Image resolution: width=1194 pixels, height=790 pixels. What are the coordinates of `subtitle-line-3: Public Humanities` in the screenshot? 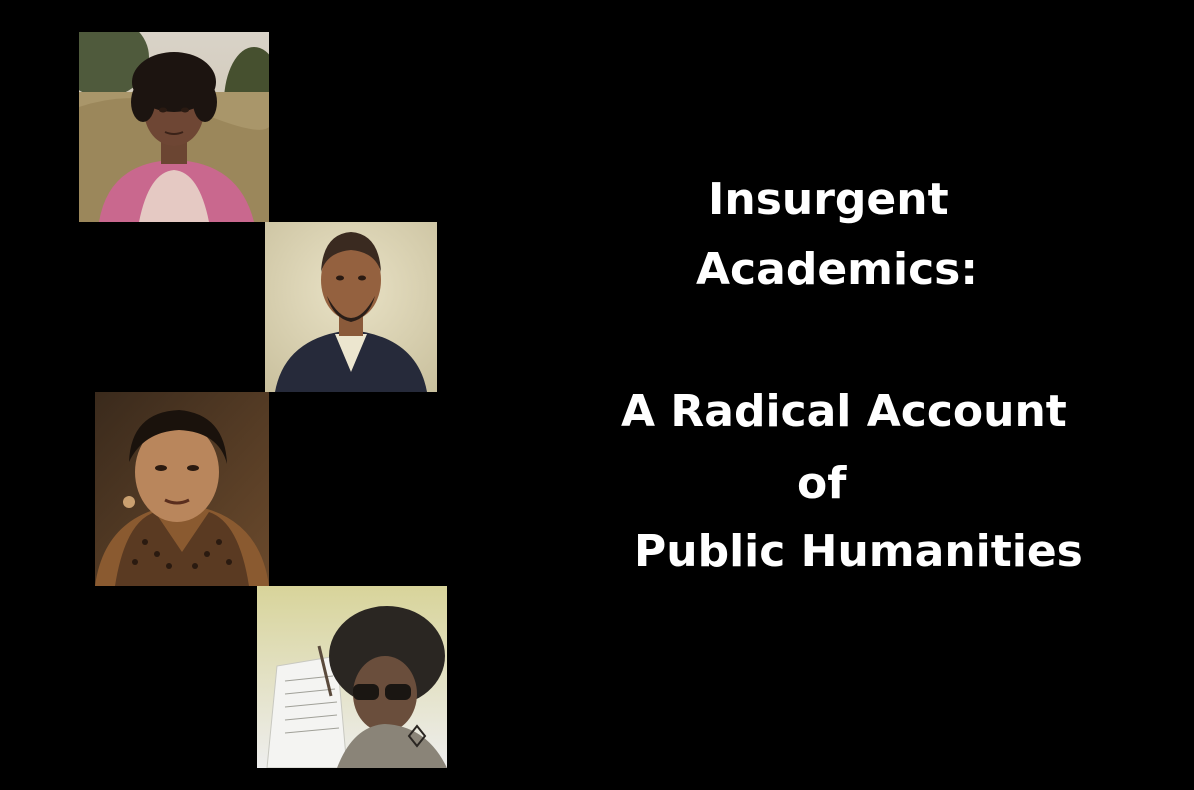 It's located at (858, 551).